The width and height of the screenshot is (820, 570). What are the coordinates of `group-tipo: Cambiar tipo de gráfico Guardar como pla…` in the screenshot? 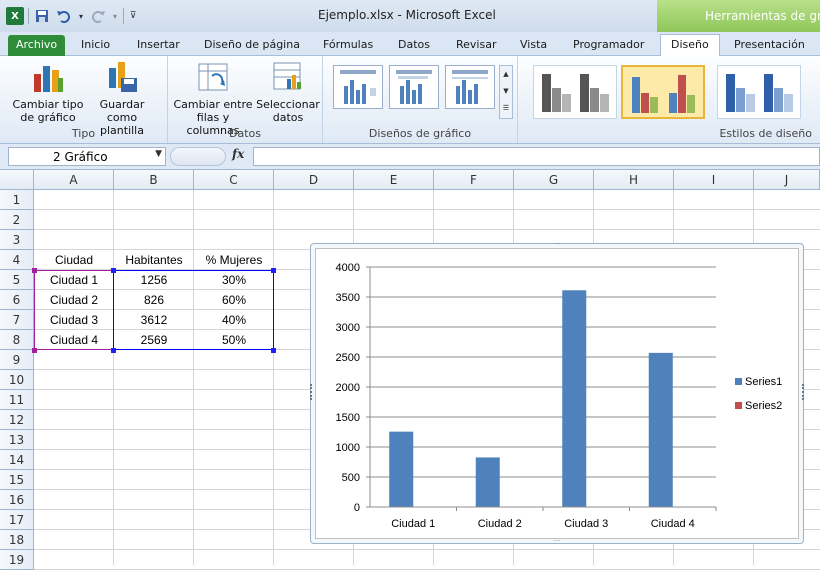 It's located at (84, 99).